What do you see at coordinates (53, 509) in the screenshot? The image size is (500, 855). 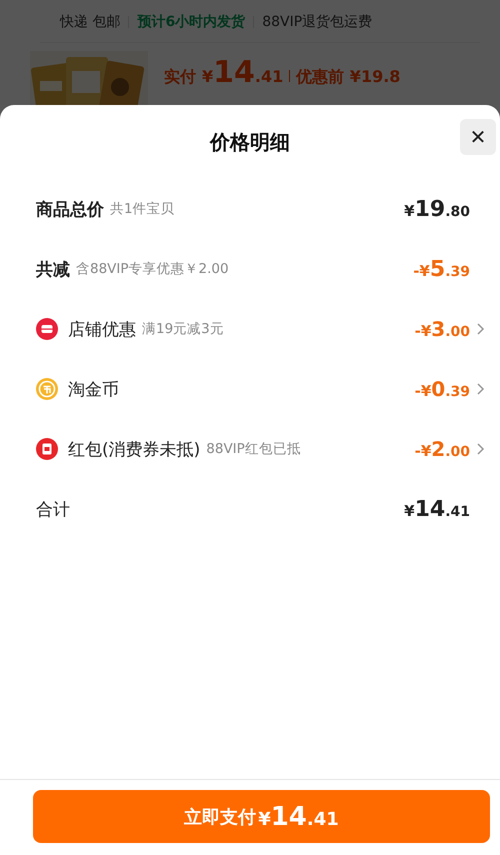 I see `row-label: 合计` at bounding box center [53, 509].